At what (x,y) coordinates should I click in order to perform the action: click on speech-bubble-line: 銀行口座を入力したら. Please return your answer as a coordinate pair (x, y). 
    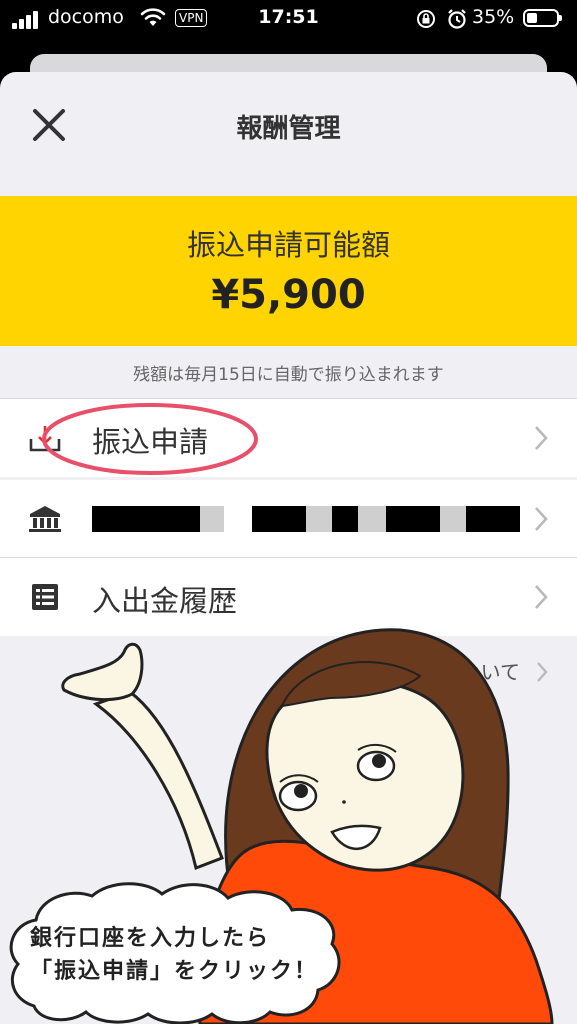
    Looking at the image, I should click on (150, 938).